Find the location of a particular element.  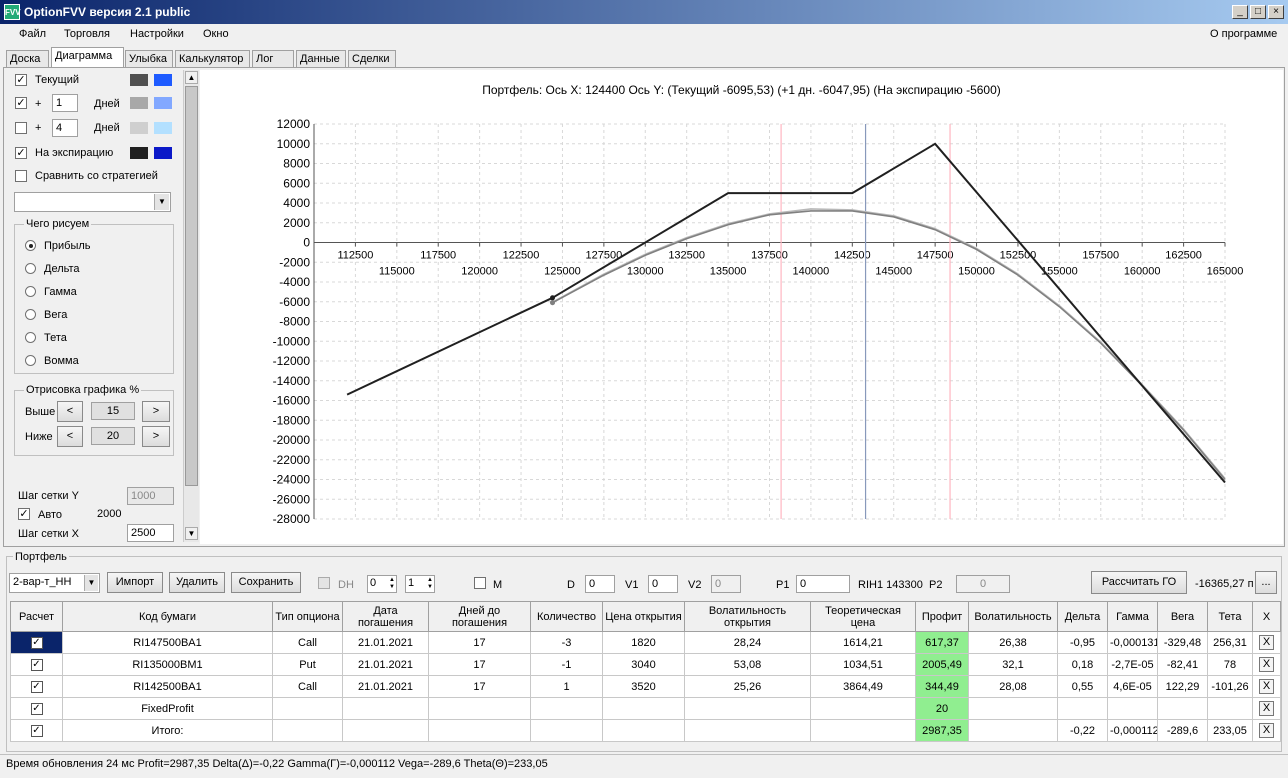

days2-dark-swatch is located at coordinates (139, 128).